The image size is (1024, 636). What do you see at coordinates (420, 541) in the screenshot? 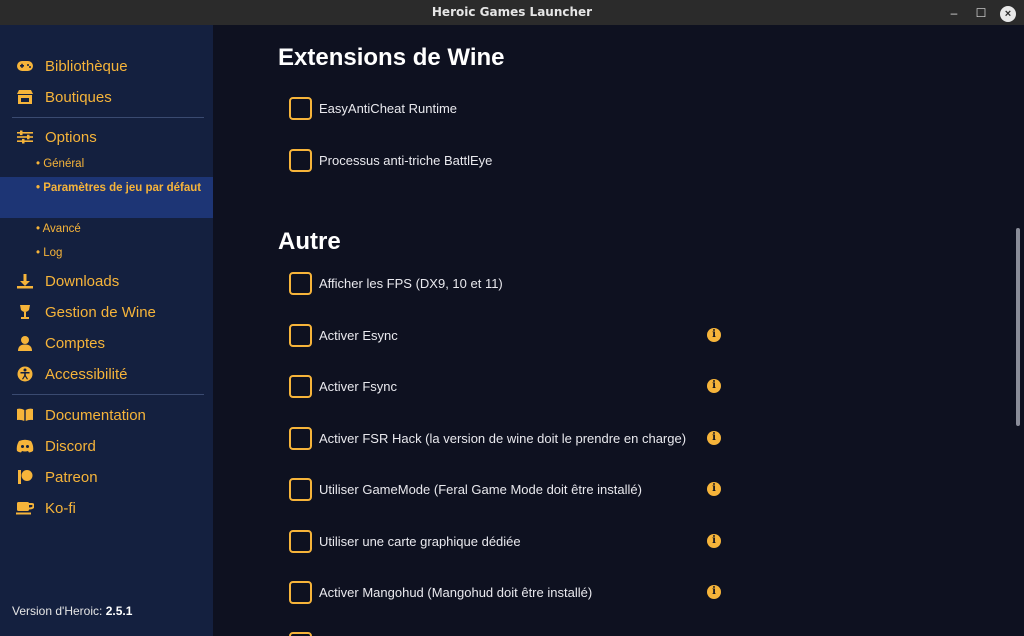
I see `option-label: Utiliser une carte graphique dédiée` at bounding box center [420, 541].